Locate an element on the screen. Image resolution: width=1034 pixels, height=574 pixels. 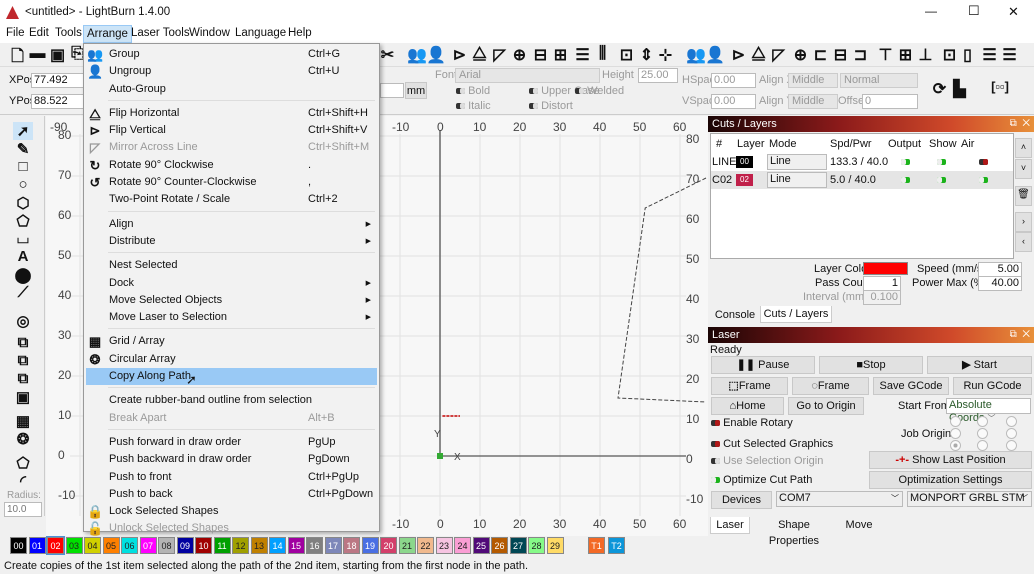
menu-language: Language is located at coordinates (260, 33).